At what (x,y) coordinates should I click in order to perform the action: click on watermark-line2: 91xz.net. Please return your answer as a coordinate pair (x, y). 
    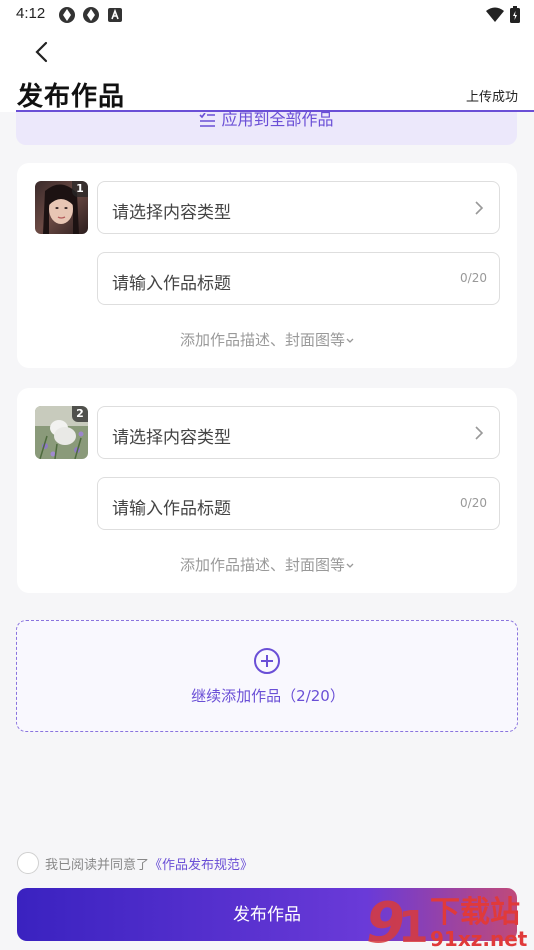
    Looking at the image, I should click on (479, 938).